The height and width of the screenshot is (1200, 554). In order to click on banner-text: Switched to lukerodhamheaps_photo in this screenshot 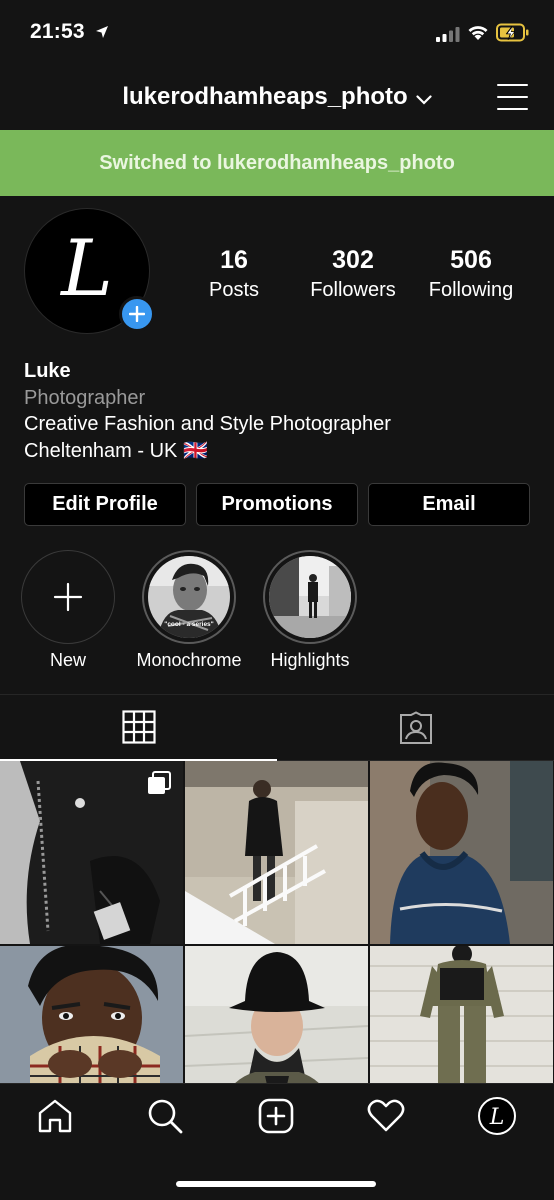, I will do `click(277, 162)`.